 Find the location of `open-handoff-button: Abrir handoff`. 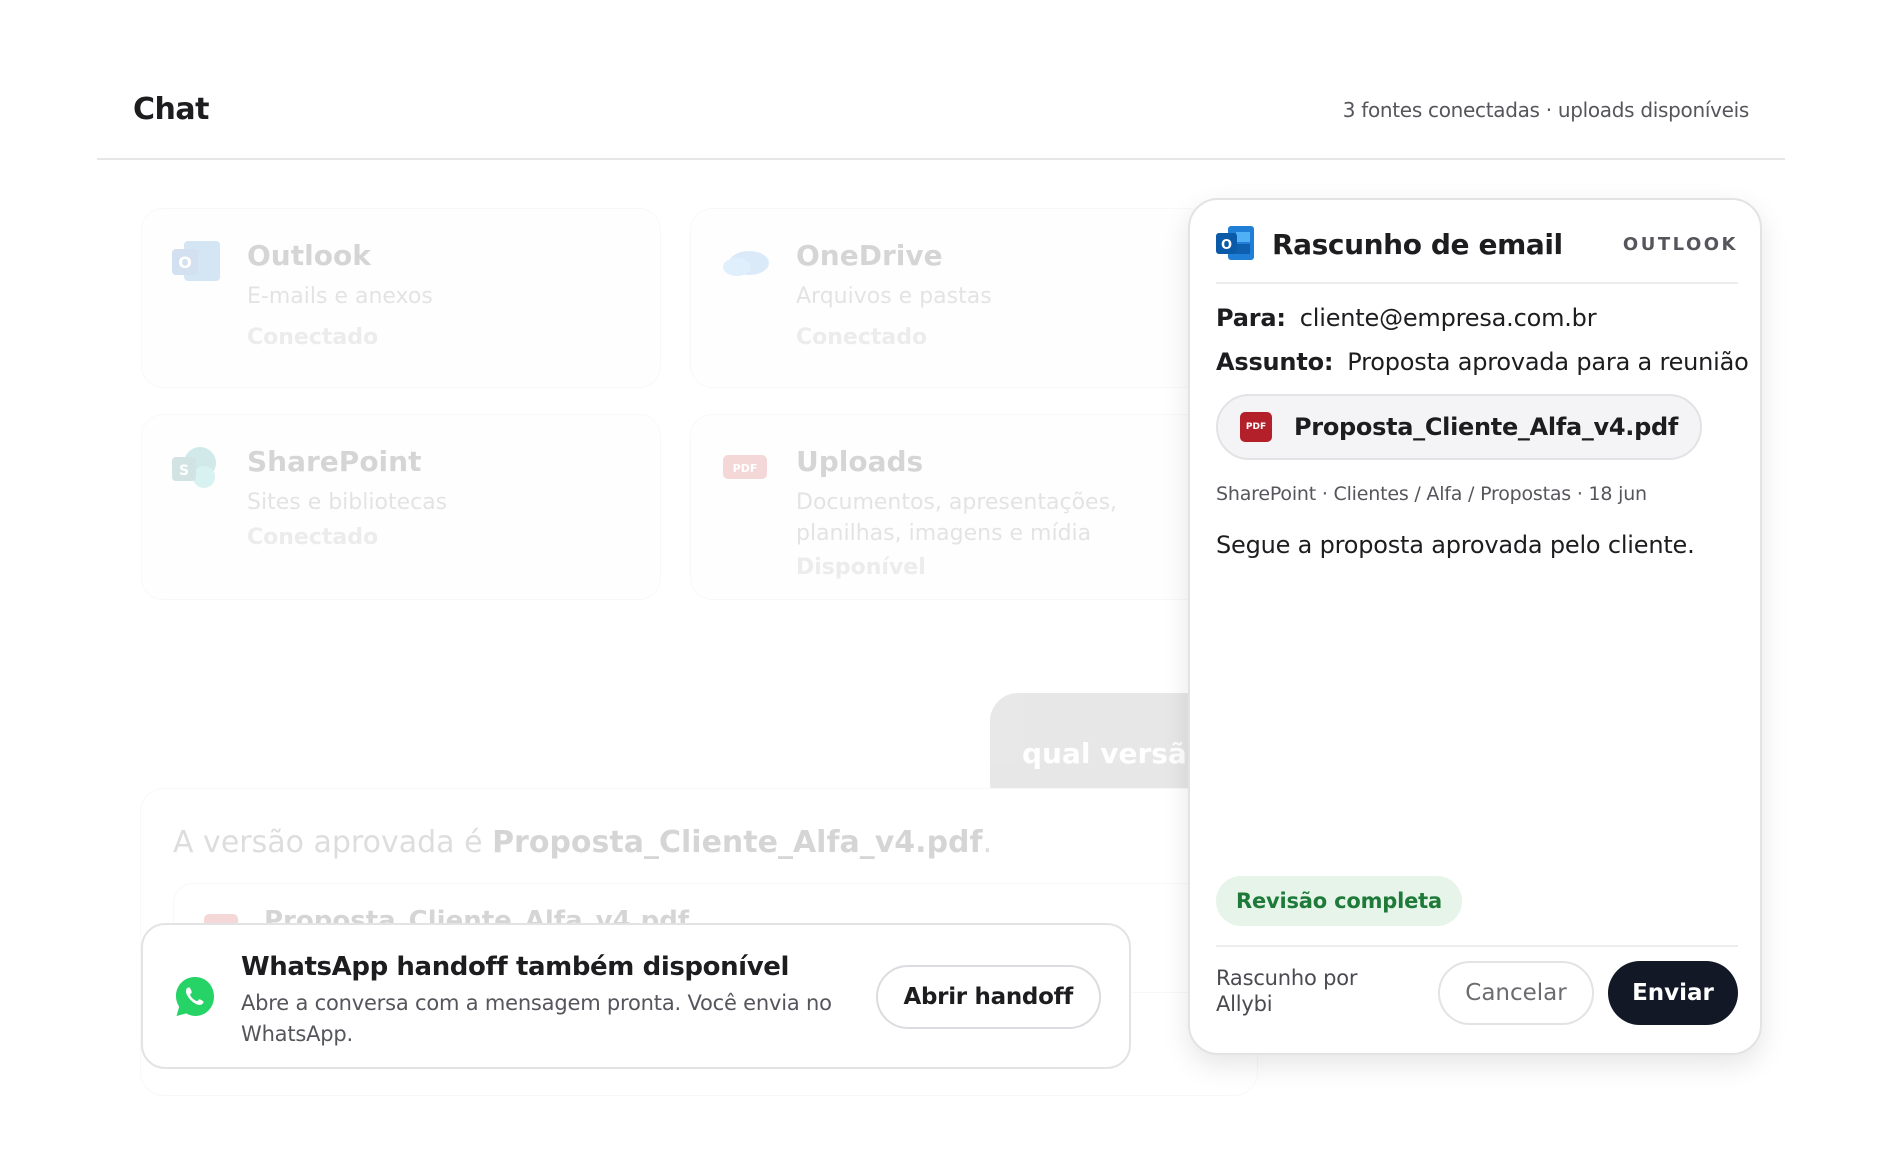

open-handoff-button: Abrir handoff is located at coordinates (988, 997).